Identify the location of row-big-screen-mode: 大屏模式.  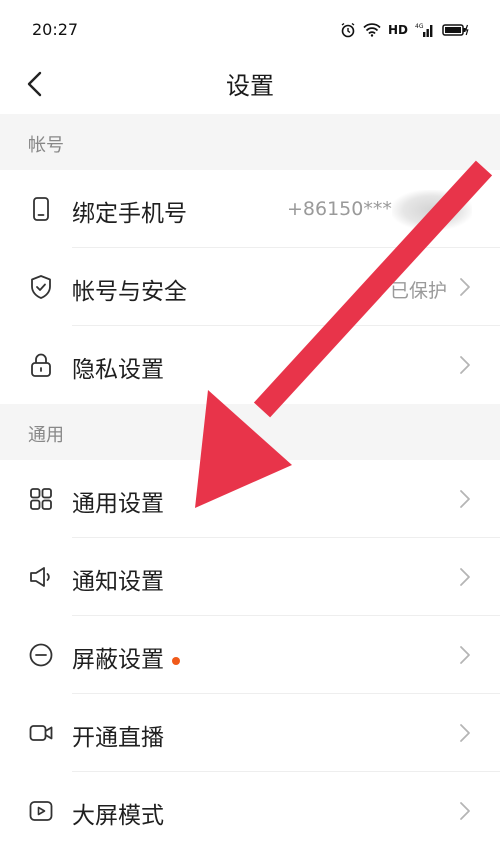
(250, 811).